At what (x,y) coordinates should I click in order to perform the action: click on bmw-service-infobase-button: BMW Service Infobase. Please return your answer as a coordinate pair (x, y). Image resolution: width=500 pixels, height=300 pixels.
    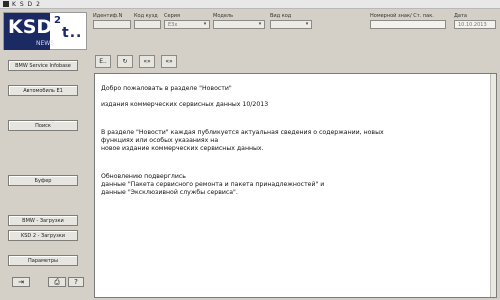
    Looking at the image, I should click on (43, 65).